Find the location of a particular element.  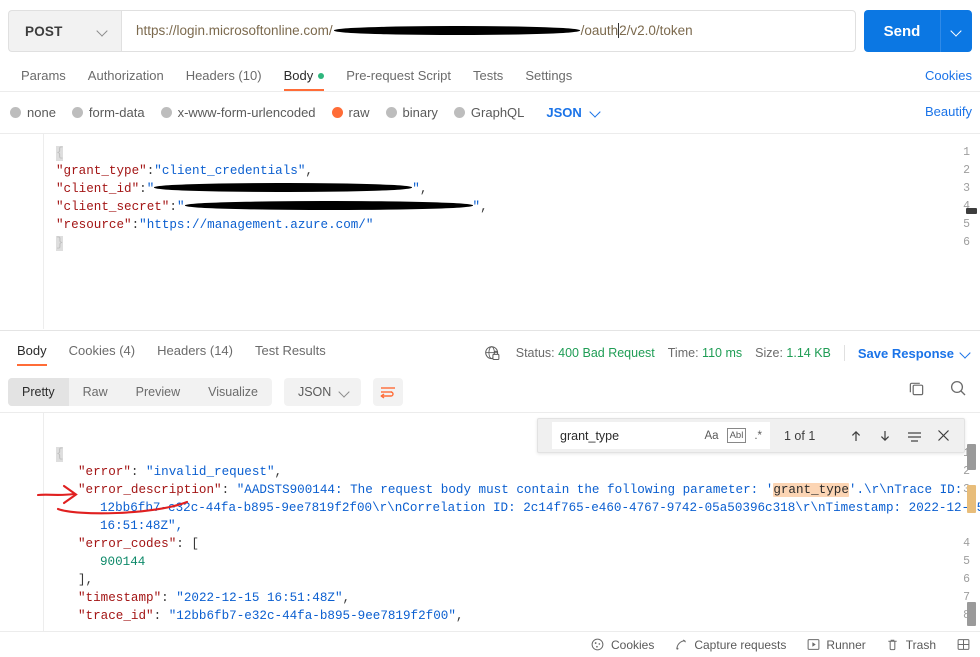

response-tab-test-results: Test Results is located at coordinates (290, 354).